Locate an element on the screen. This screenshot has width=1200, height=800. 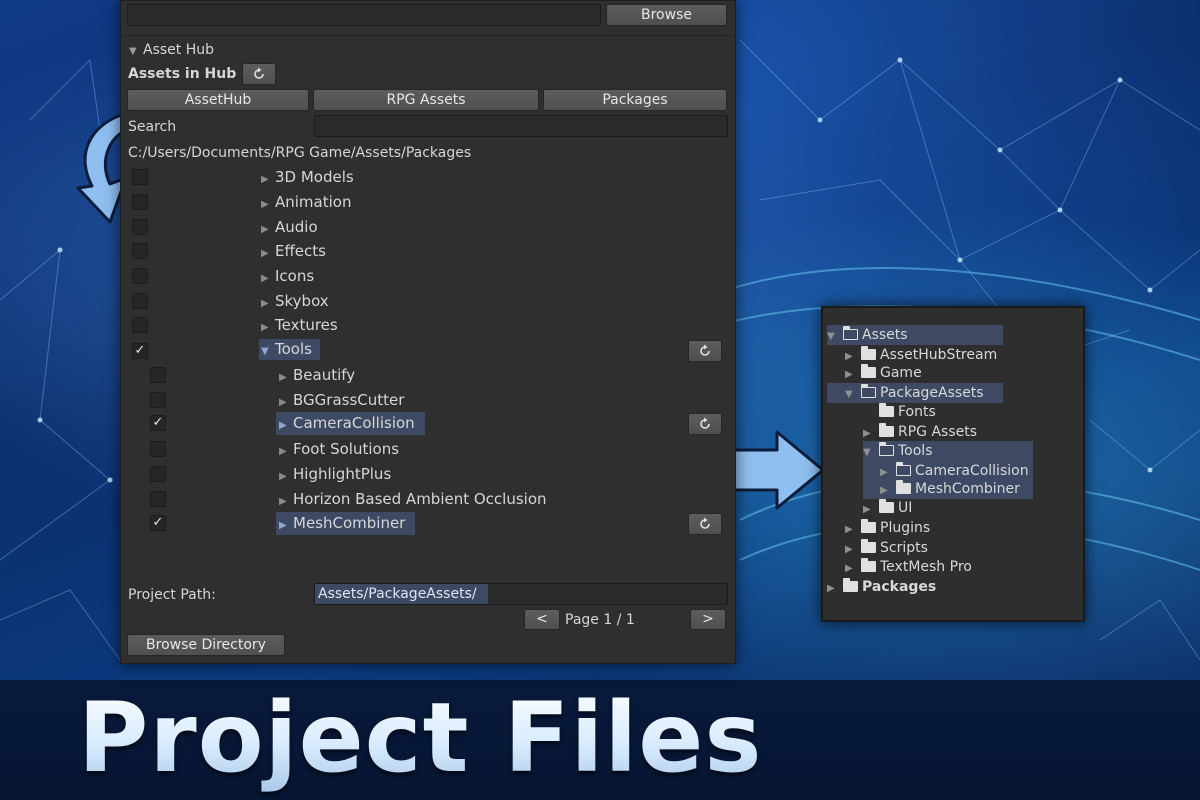
folder-foldout-selected: ▶ MeshCombiner is located at coordinates (346, 523).